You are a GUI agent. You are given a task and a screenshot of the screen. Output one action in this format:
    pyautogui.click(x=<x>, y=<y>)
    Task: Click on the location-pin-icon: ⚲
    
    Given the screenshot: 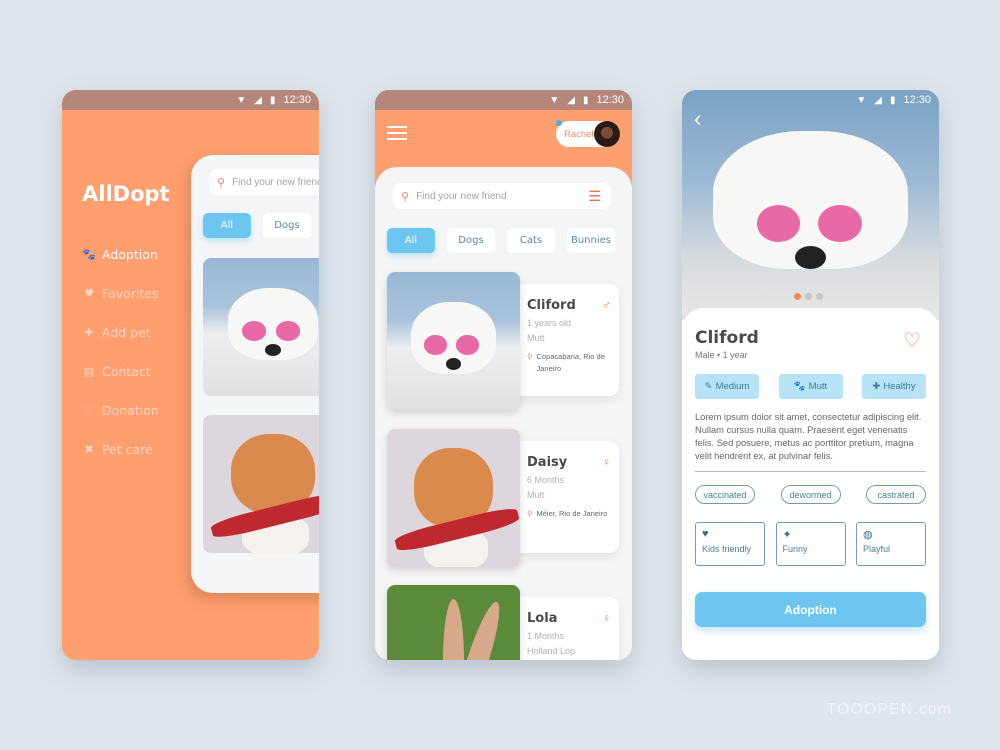 What is the action you would take?
    pyautogui.click(x=530, y=356)
    